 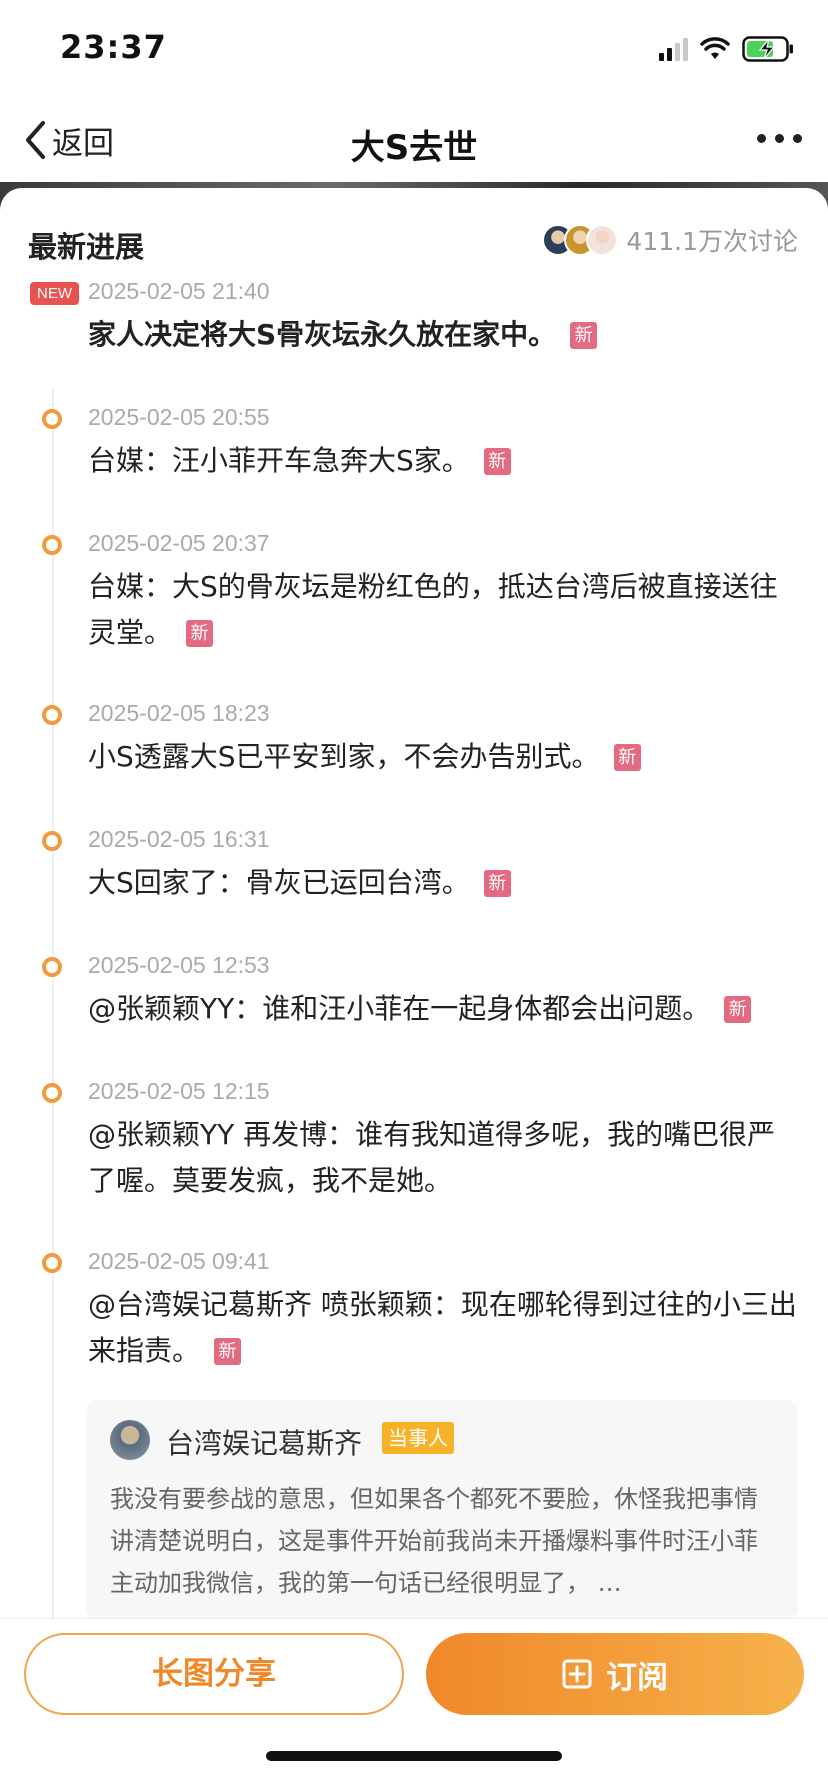 I want to click on subscribe-button: 订阅, so click(x=615, y=1674).